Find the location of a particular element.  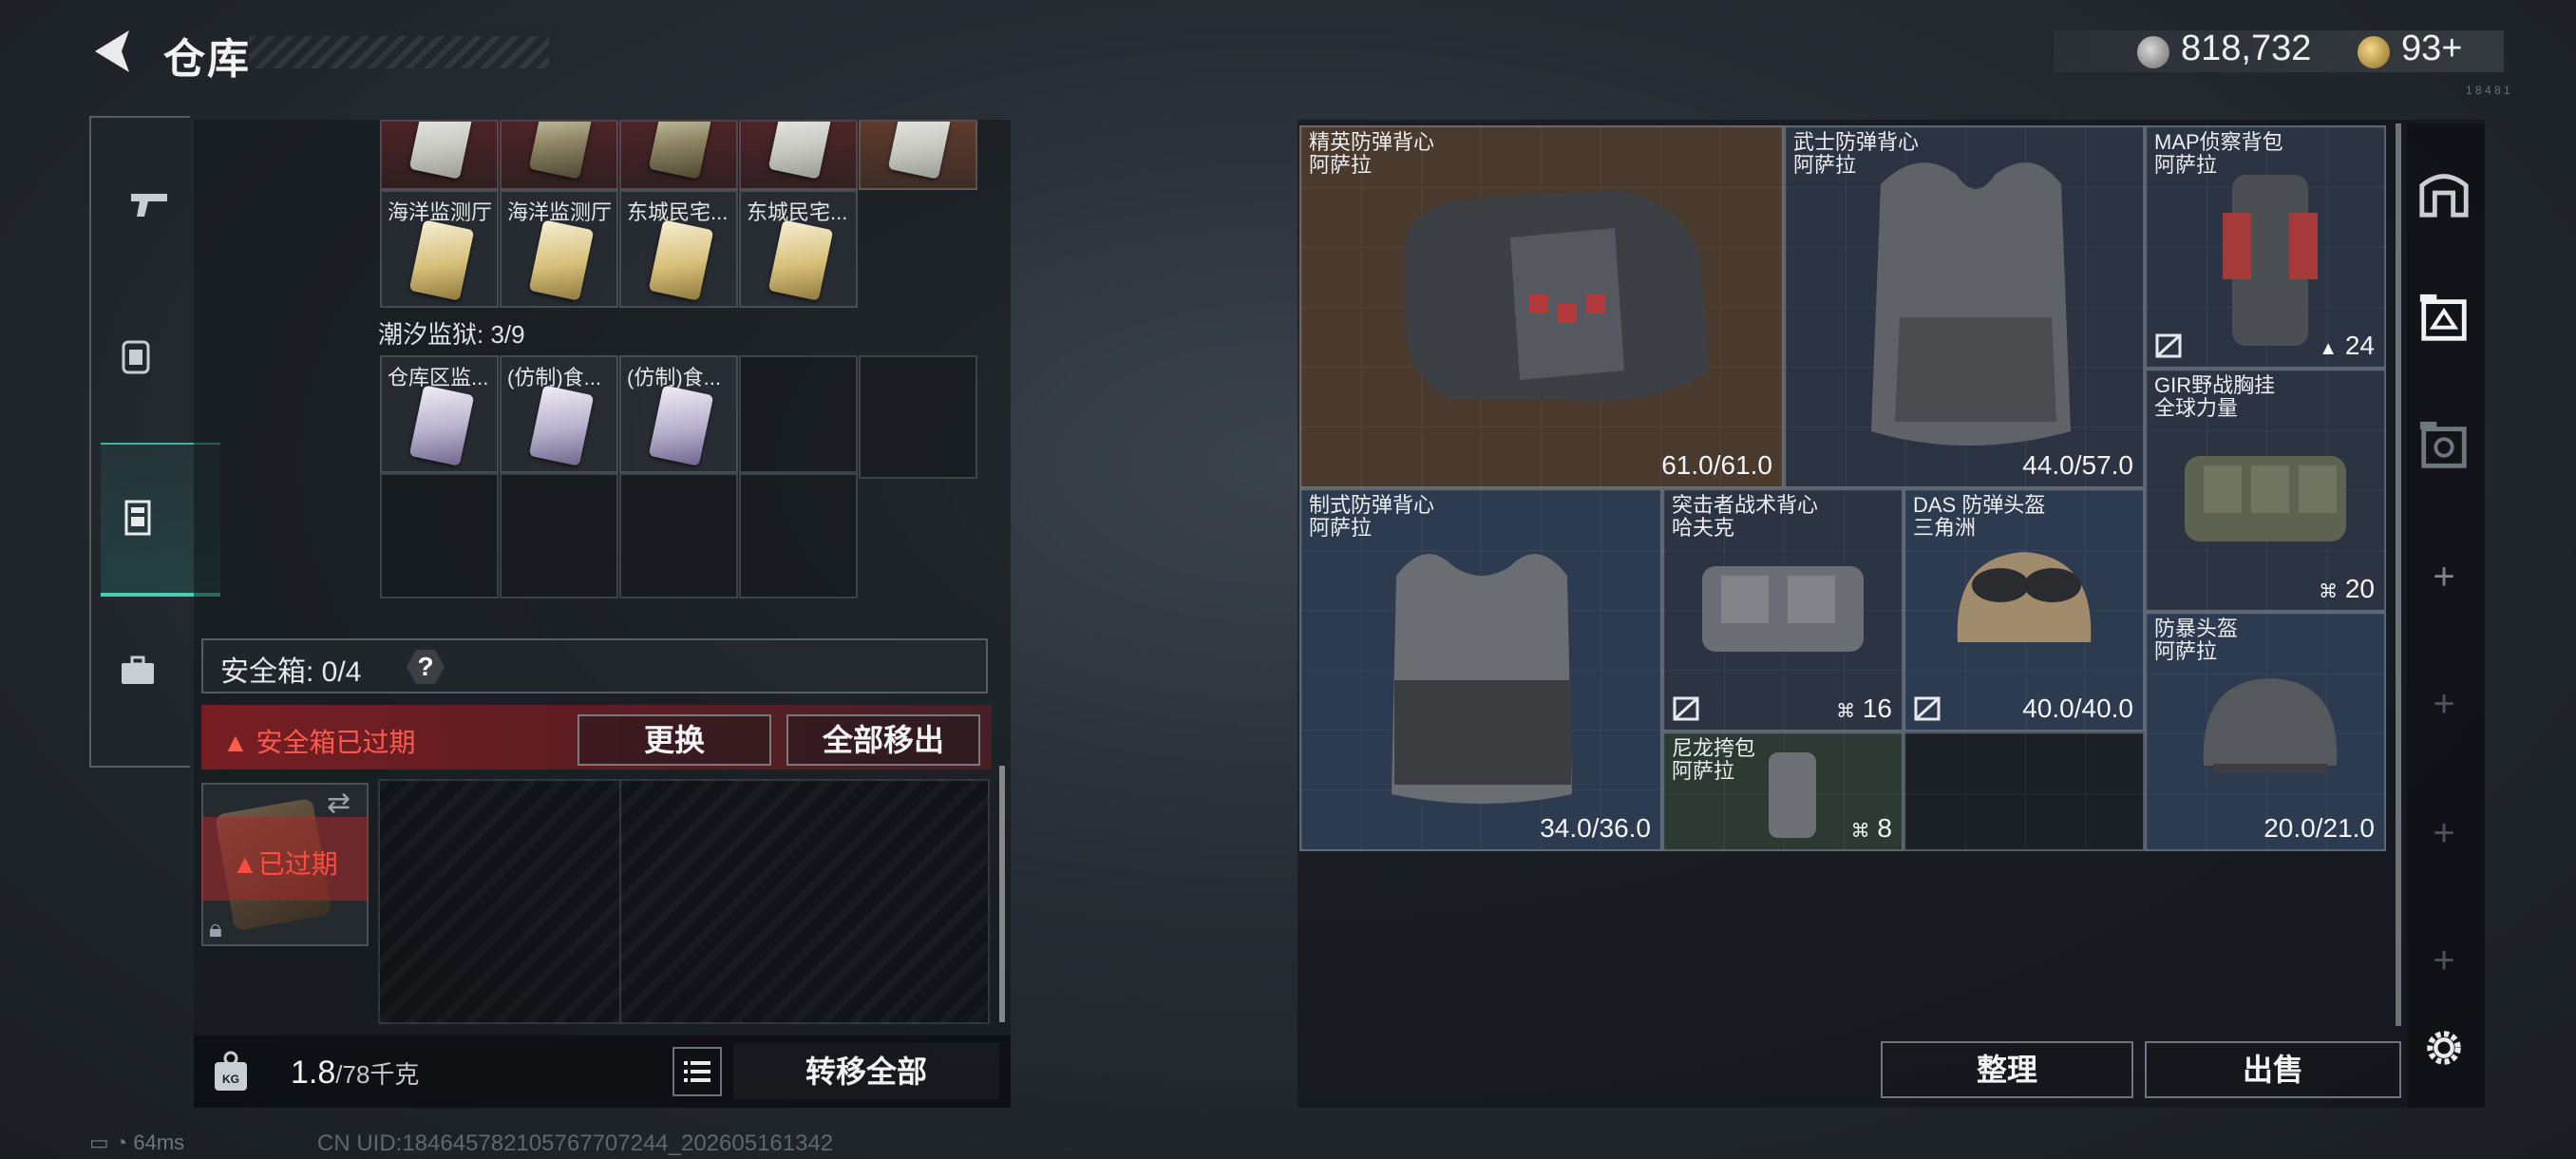

tab-equipment is located at coordinates (136, 356).